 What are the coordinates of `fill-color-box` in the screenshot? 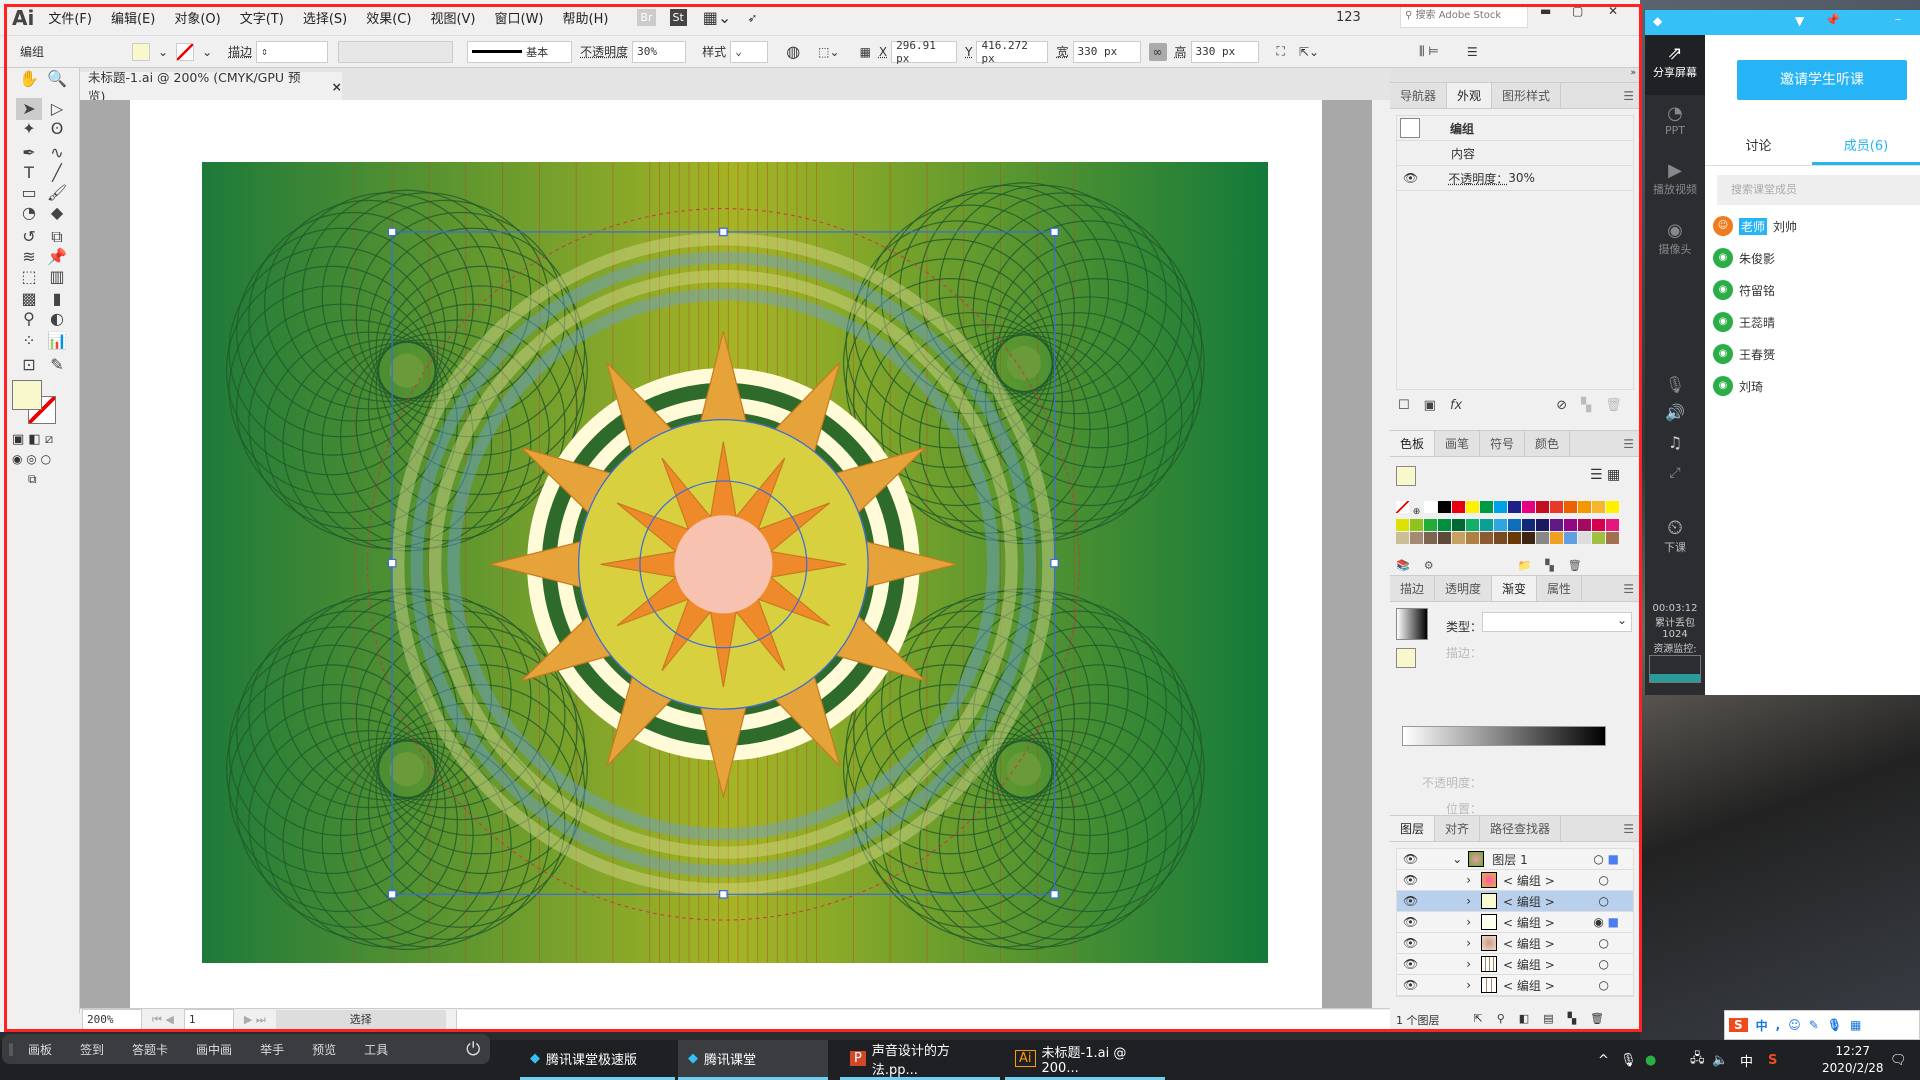 It's located at (27, 395).